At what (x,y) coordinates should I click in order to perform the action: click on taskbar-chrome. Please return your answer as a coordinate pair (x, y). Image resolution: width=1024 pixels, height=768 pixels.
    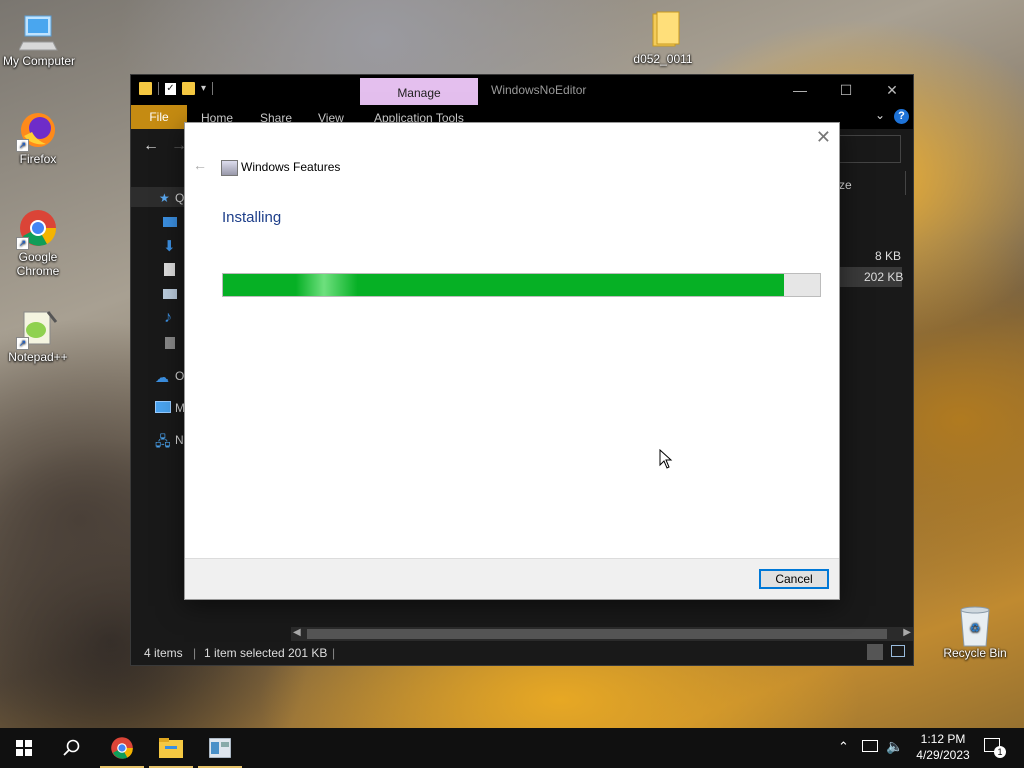
    Looking at the image, I should click on (122, 748).